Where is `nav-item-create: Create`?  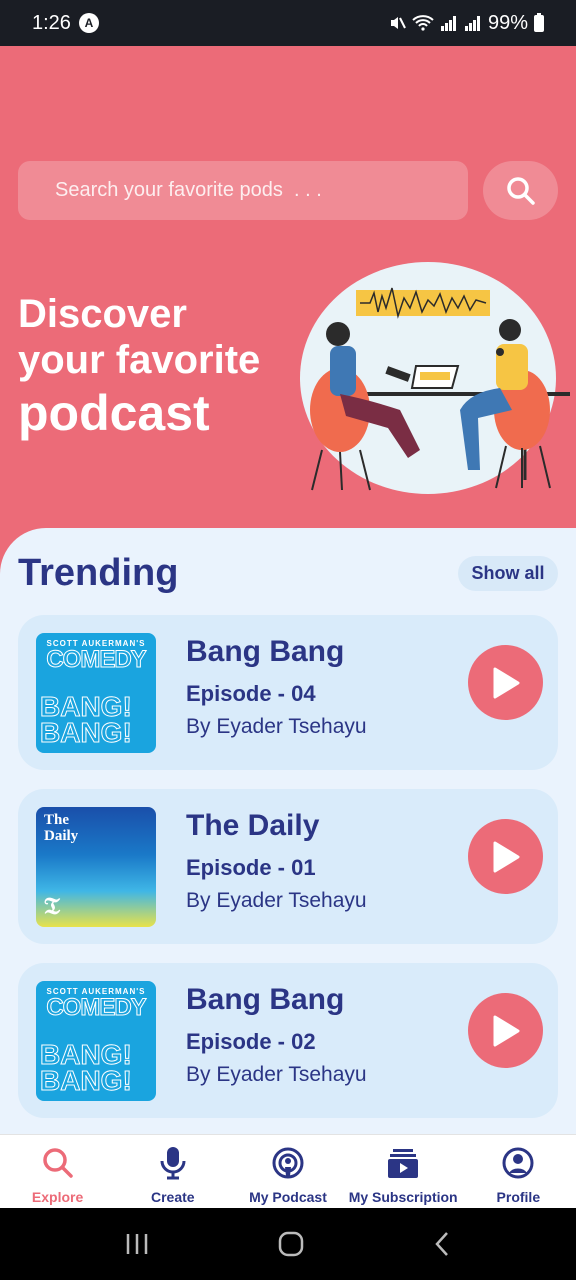
nav-item-create: Create is located at coordinates (172, 1171).